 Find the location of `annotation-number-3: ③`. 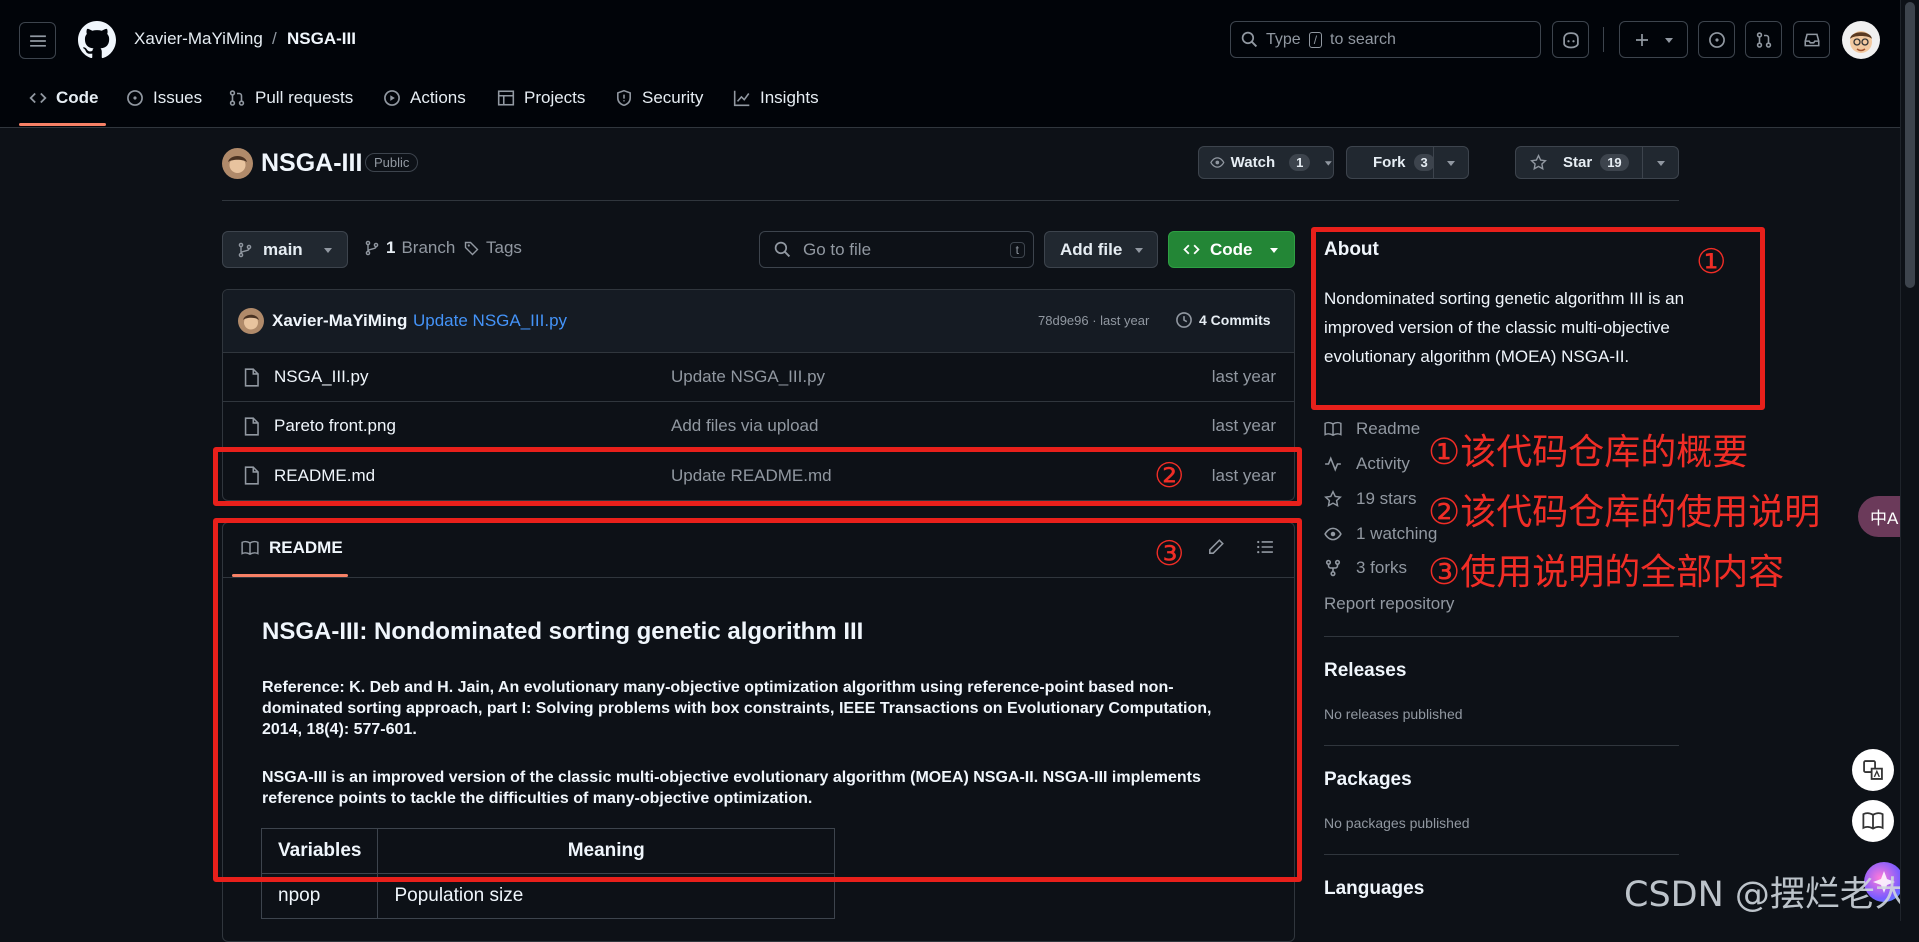

annotation-number-3: ③ is located at coordinates (1169, 554).